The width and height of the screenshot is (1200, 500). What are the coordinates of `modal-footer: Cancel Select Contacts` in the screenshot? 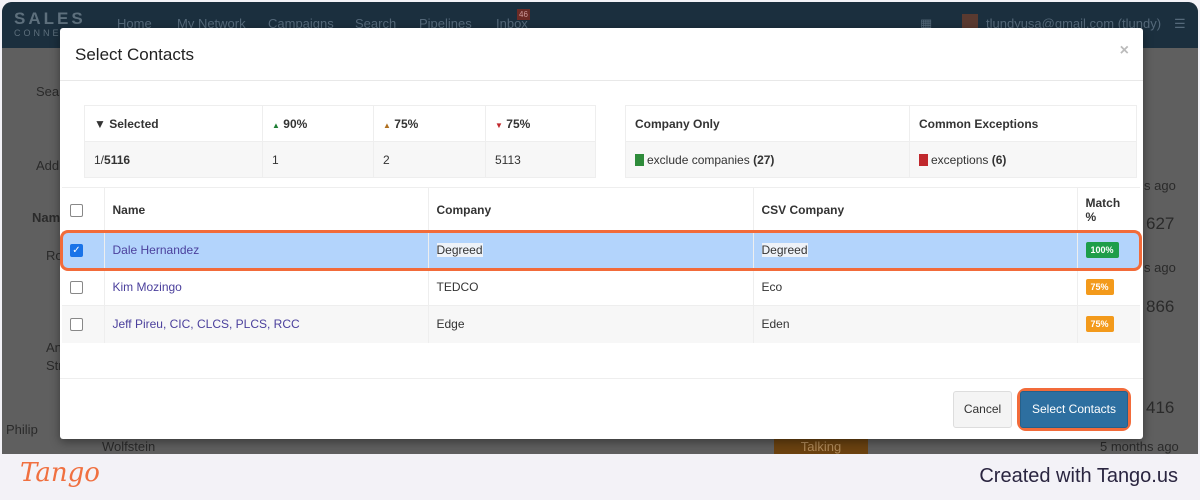 It's located at (601, 408).